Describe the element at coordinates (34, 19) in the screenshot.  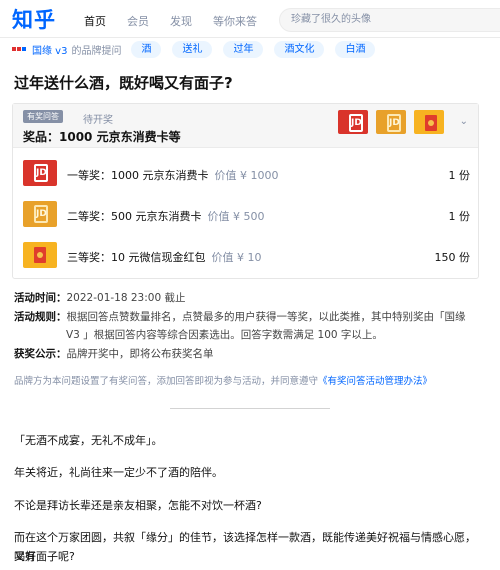
I see `zhihu-logo: 知乎` at that location.